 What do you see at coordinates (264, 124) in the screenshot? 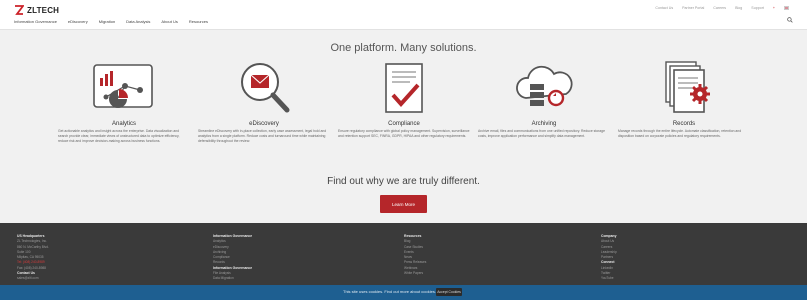
I see `solution-title: eDiscovery` at bounding box center [264, 124].